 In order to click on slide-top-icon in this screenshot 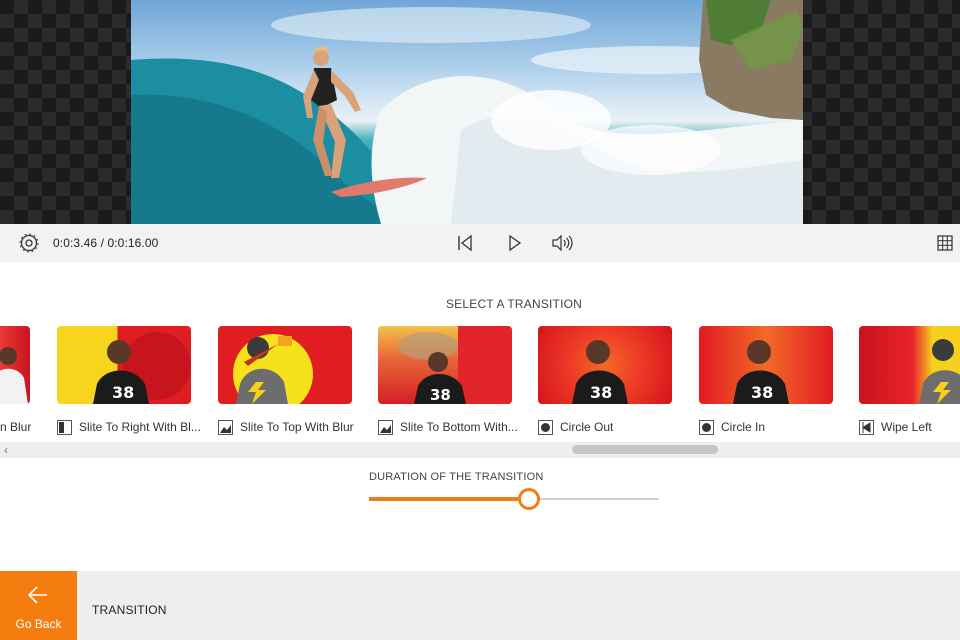, I will do `click(225, 427)`.